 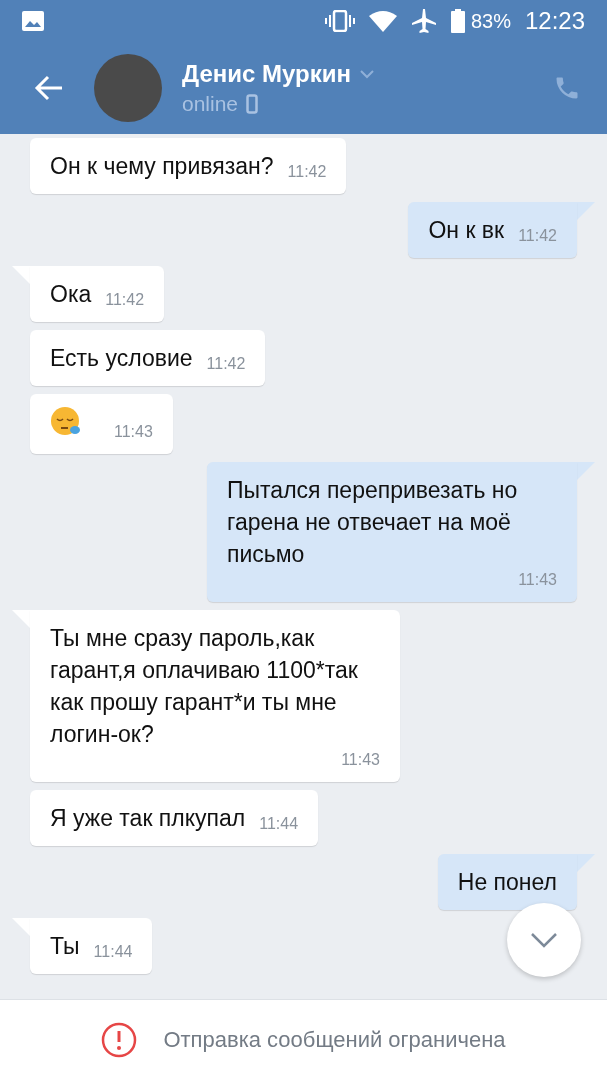 What do you see at coordinates (373, 522) in the screenshot?
I see `message-text: Пытался перепривезать но гарена не отвечает на моё письмо` at bounding box center [373, 522].